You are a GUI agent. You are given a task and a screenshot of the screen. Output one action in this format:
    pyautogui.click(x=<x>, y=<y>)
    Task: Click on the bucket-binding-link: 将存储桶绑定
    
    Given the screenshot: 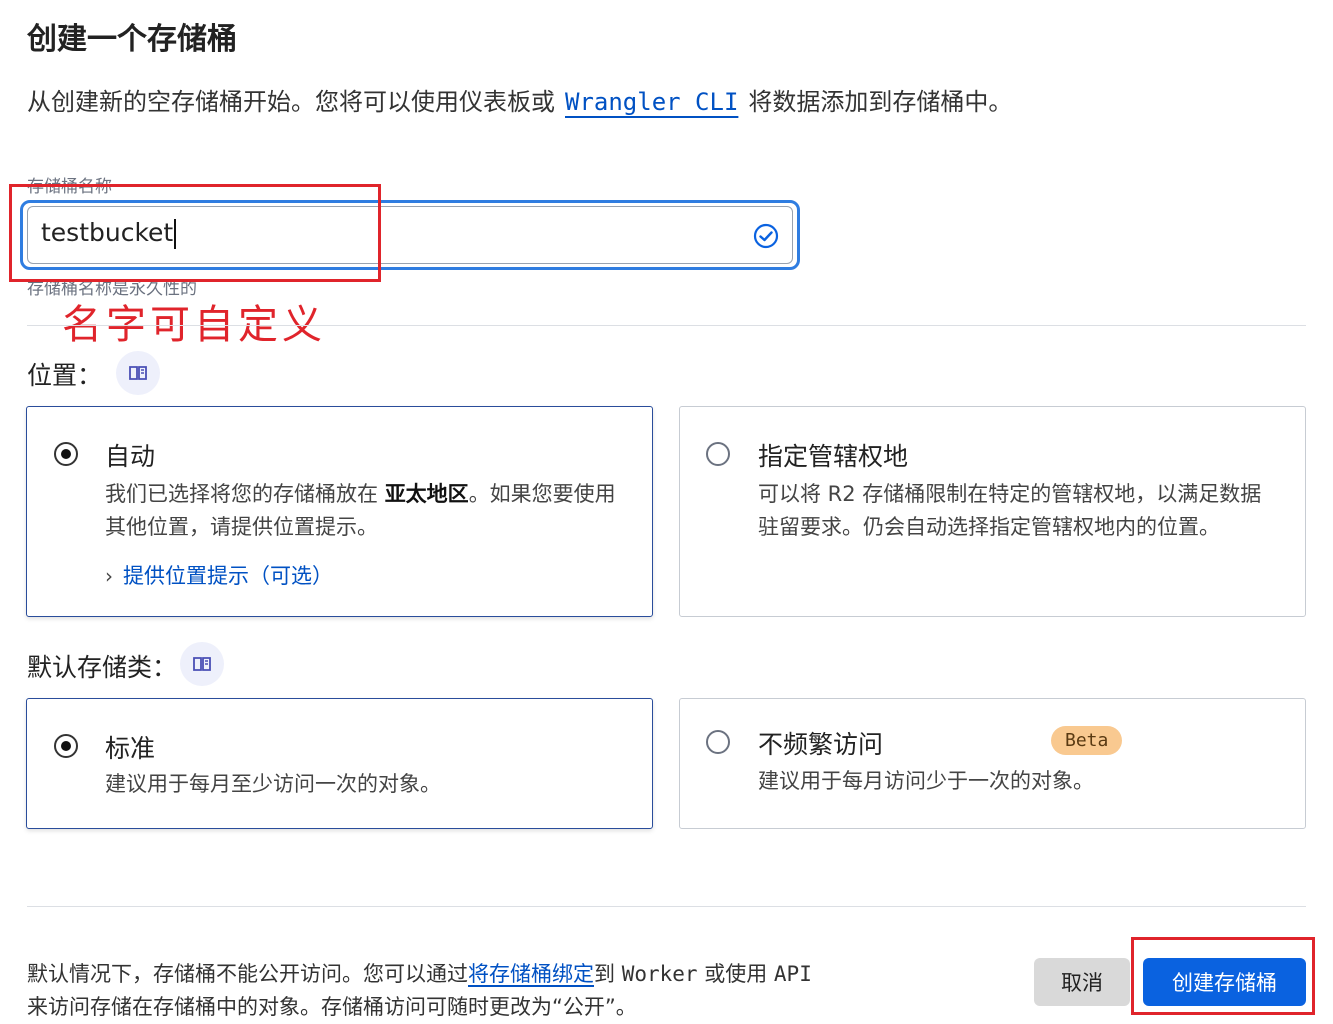 What is the action you would take?
    pyautogui.click(x=531, y=974)
    